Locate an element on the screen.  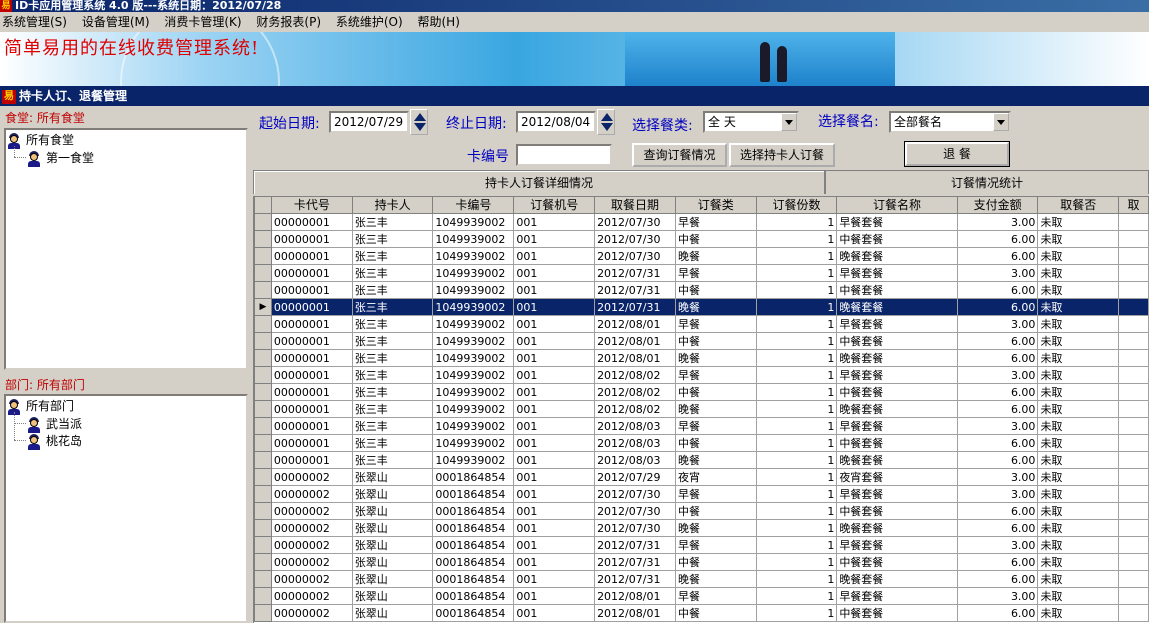
start-date-spinner is located at coordinates (419, 122).